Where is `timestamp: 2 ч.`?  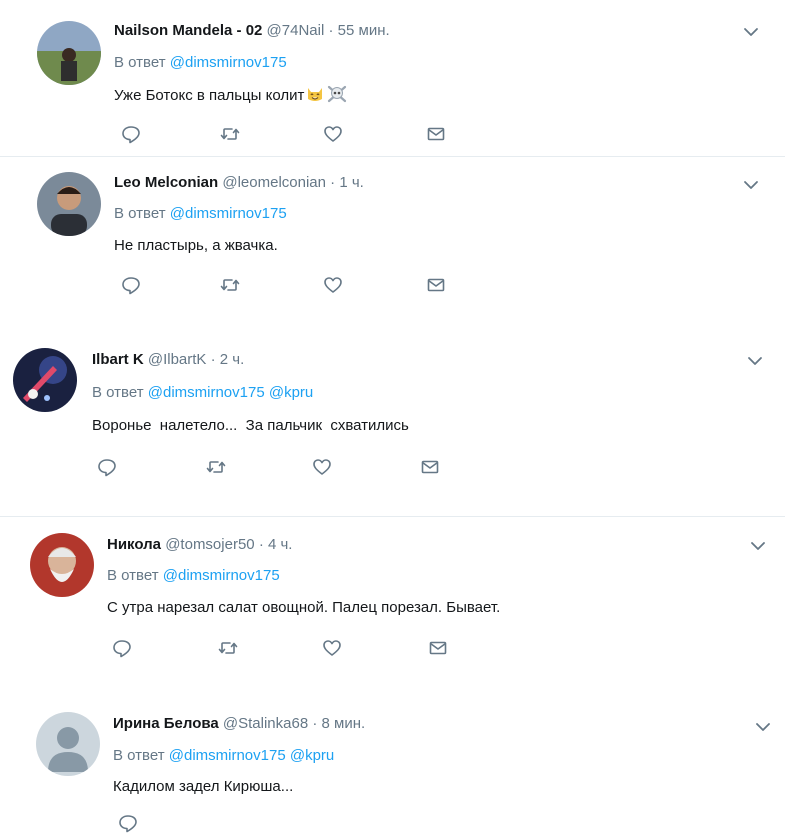
timestamp: 2 ч. is located at coordinates (232, 359).